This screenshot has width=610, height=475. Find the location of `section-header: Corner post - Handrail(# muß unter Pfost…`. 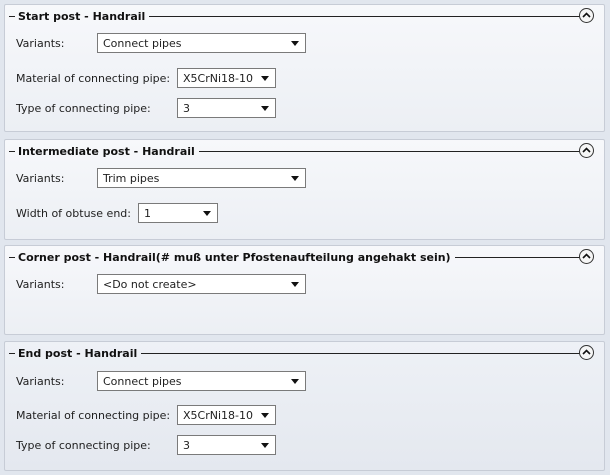

section-header: Corner post - Handrail(# muß unter Pfost… is located at coordinates (304, 258).